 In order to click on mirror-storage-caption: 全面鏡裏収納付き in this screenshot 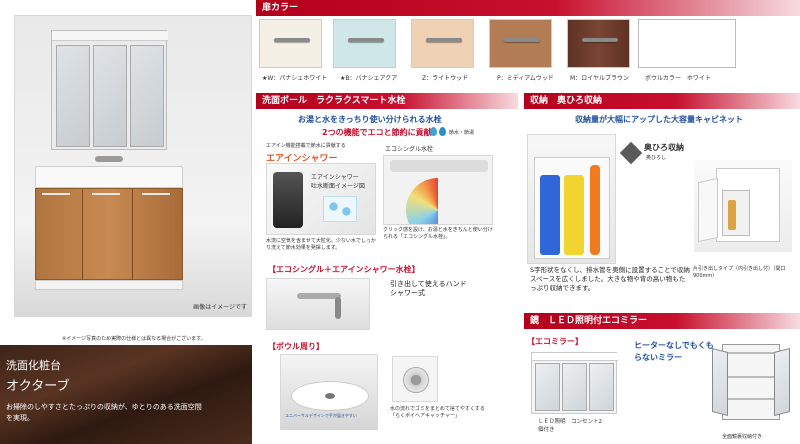, I will do `click(742, 437)`.